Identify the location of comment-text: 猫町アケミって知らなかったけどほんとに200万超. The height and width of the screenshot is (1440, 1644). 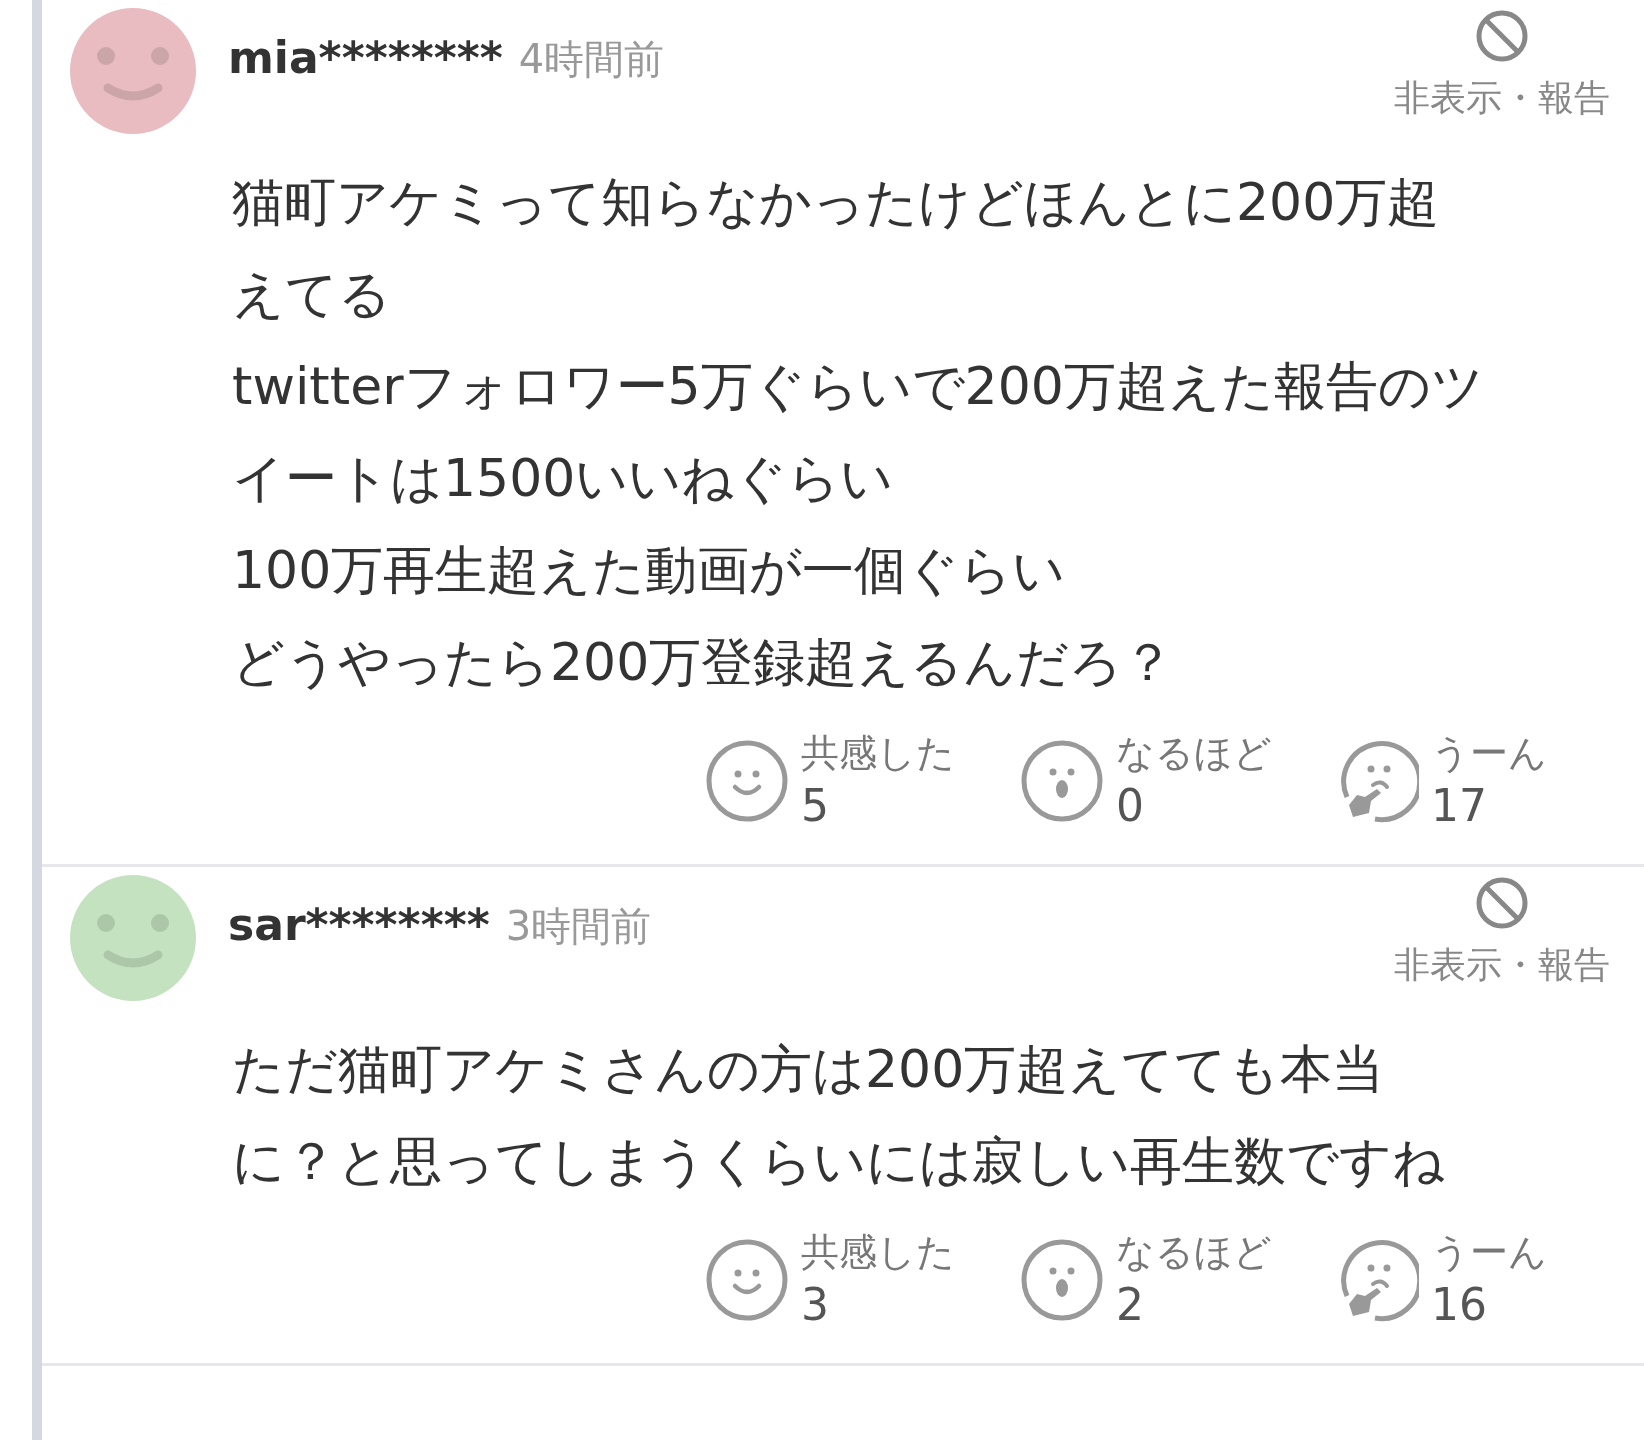
(836, 202).